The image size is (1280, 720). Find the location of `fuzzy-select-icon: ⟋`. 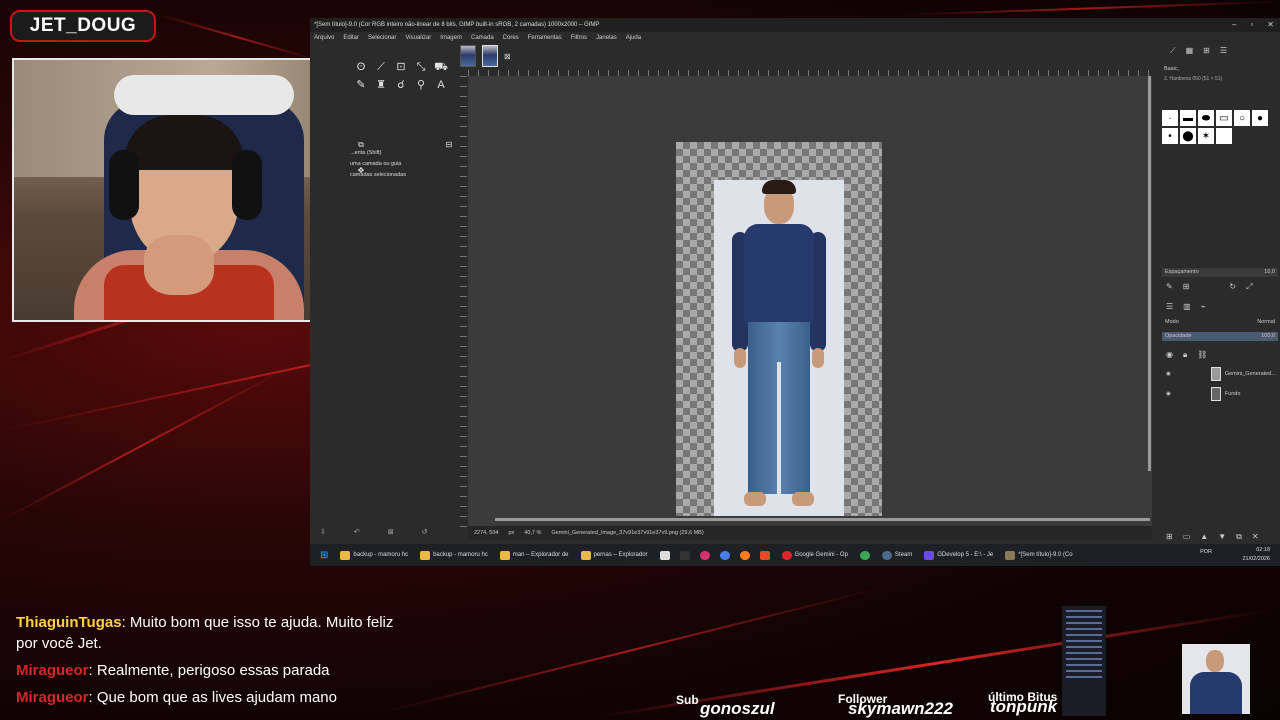

fuzzy-select-icon: ⟋ is located at coordinates (381, 67).